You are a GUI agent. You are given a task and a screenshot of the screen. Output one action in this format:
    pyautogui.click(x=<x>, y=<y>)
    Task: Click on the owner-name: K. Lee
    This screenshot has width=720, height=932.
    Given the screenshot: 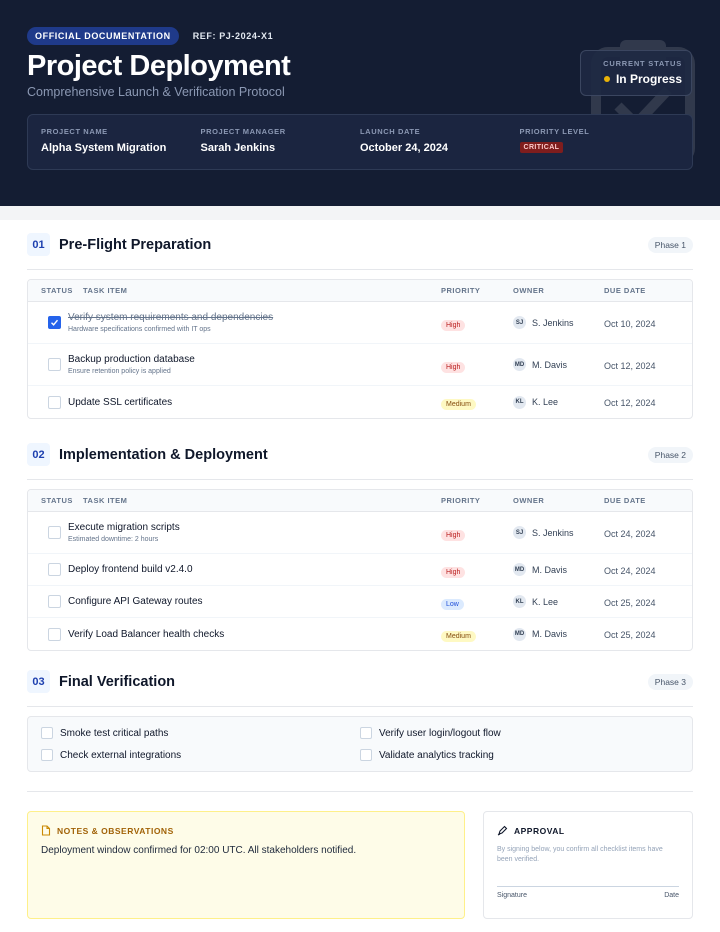 What is the action you would take?
    pyautogui.click(x=545, y=601)
    